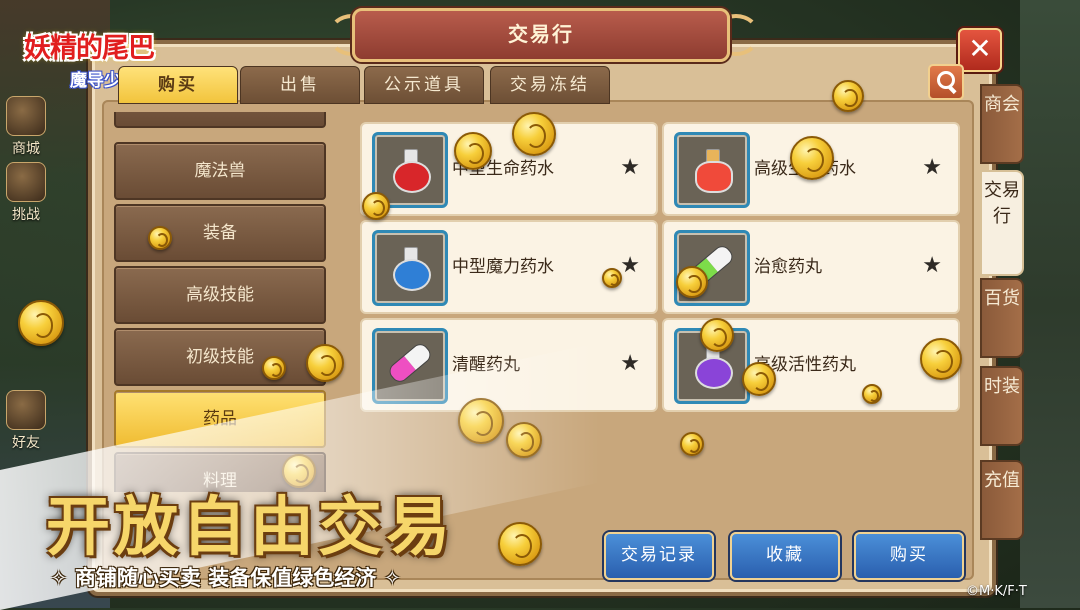  What do you see at coordinates (26, 149) in the screenshot?
I see `shop-label: 商城` at bounding box center [26, 149].